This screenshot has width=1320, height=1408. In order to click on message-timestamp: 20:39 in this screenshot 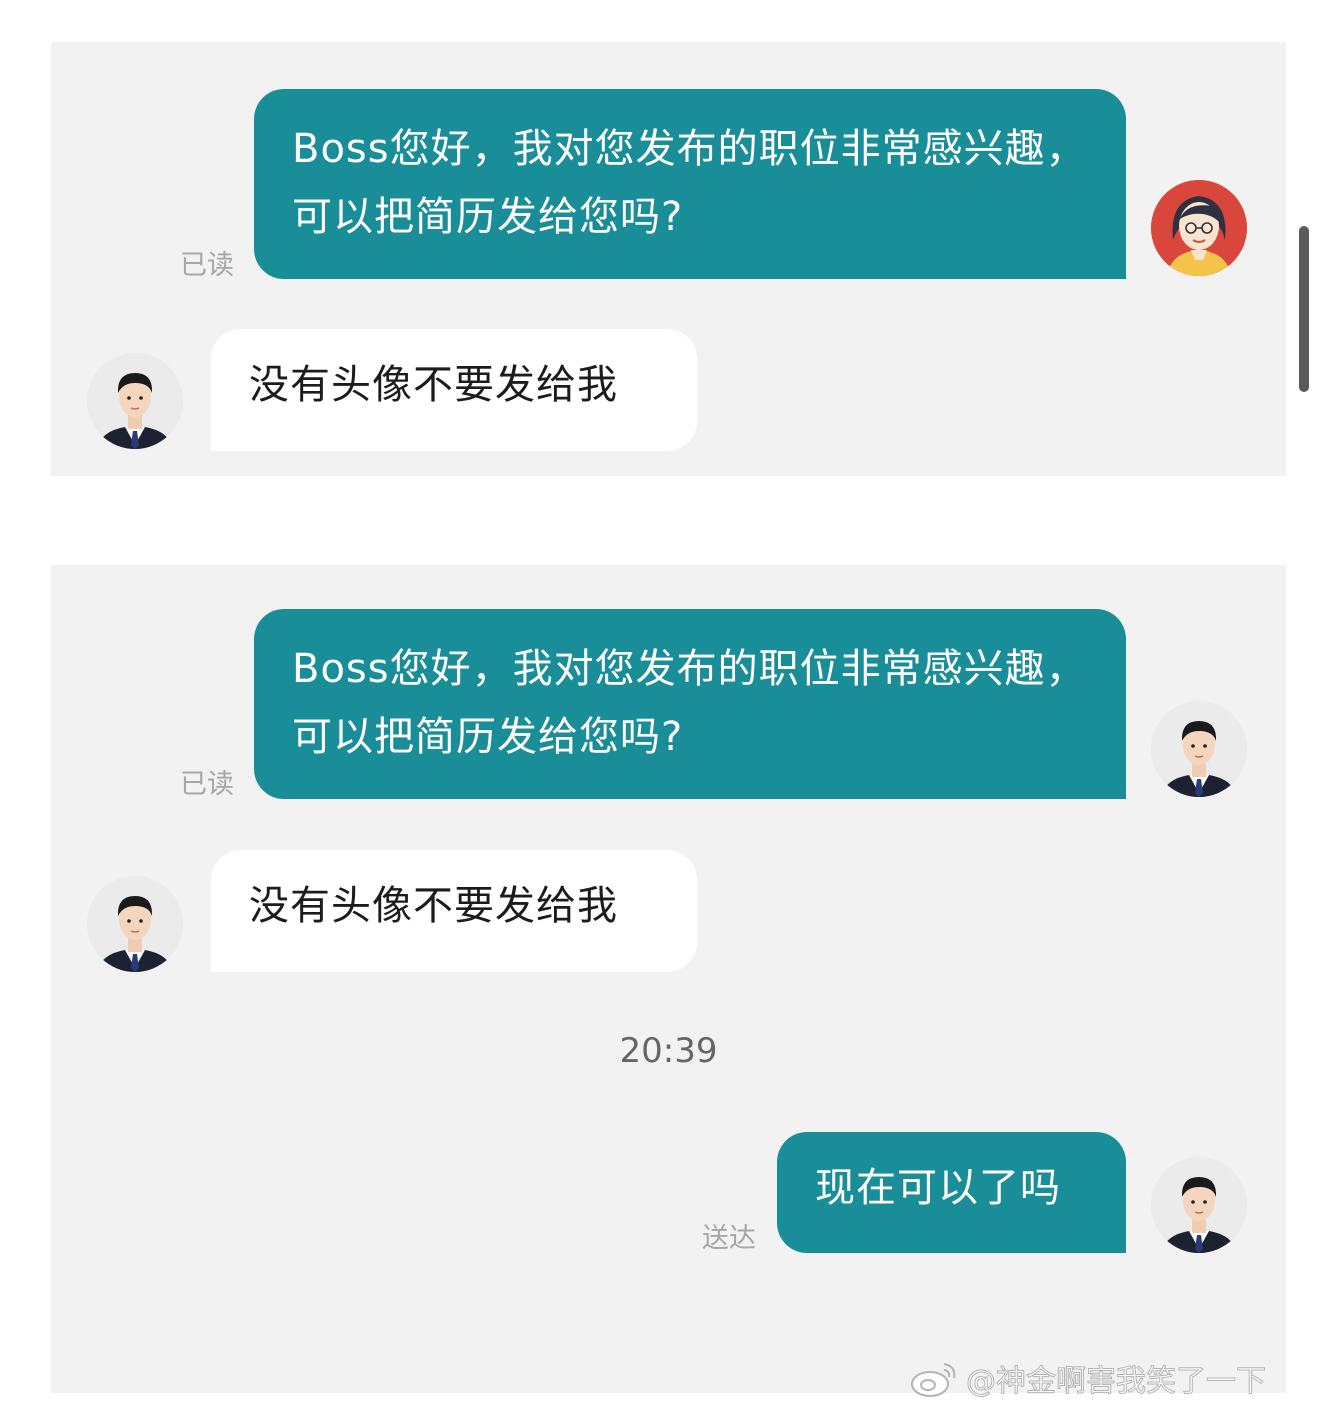, I will do `click(668, 1051)`.